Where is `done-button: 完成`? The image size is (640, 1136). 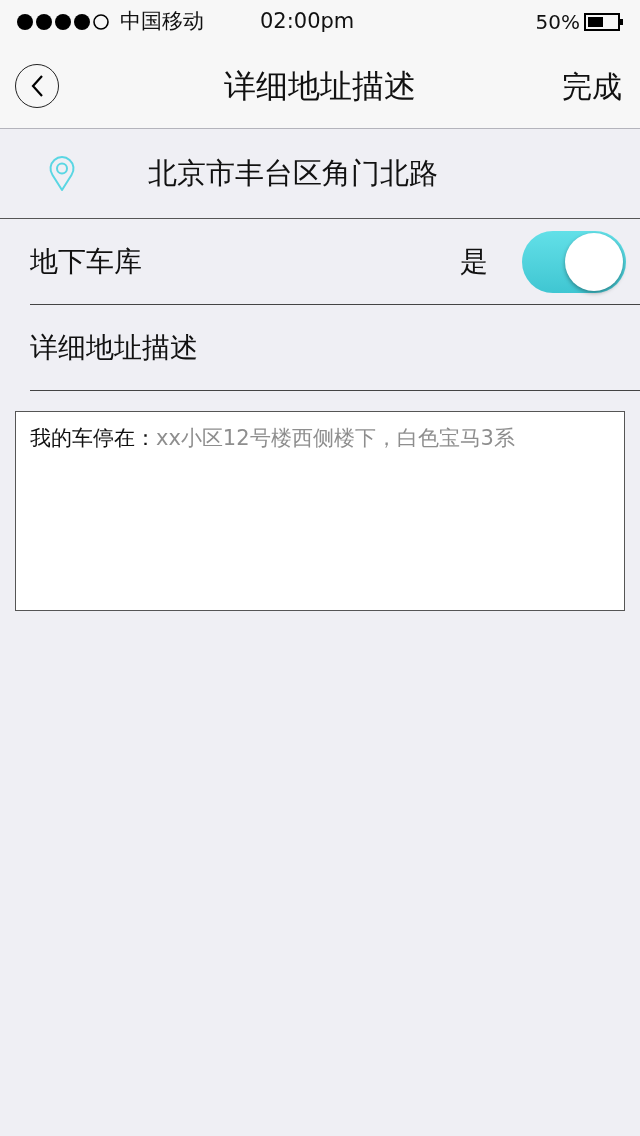
done-button: 完成 is located at coordinates (592, 86).